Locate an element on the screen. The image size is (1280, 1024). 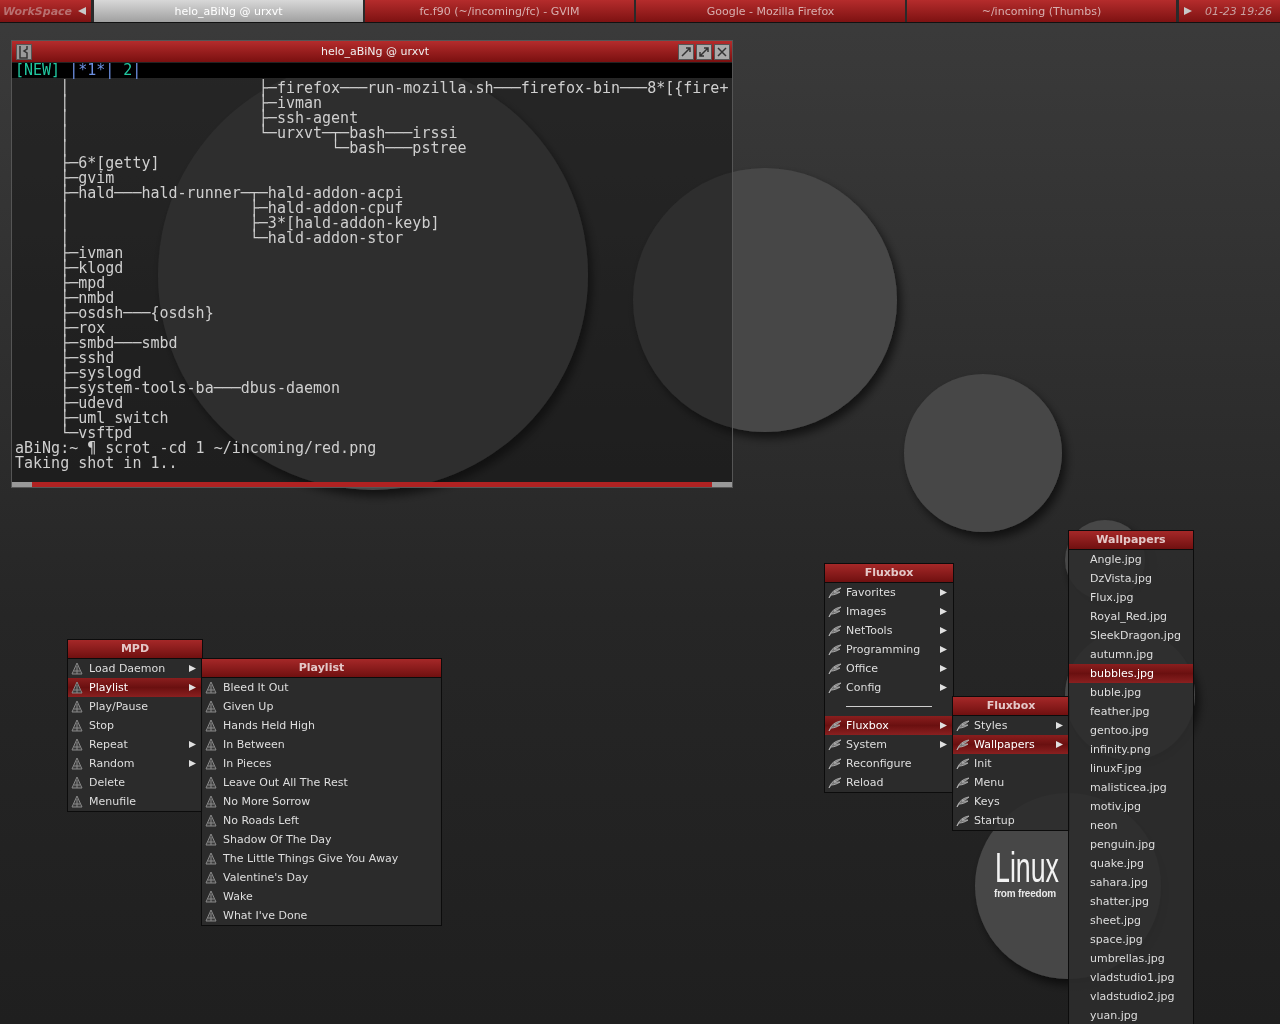
menu-item: Wallpapers is located at coordinates (1011, 744).